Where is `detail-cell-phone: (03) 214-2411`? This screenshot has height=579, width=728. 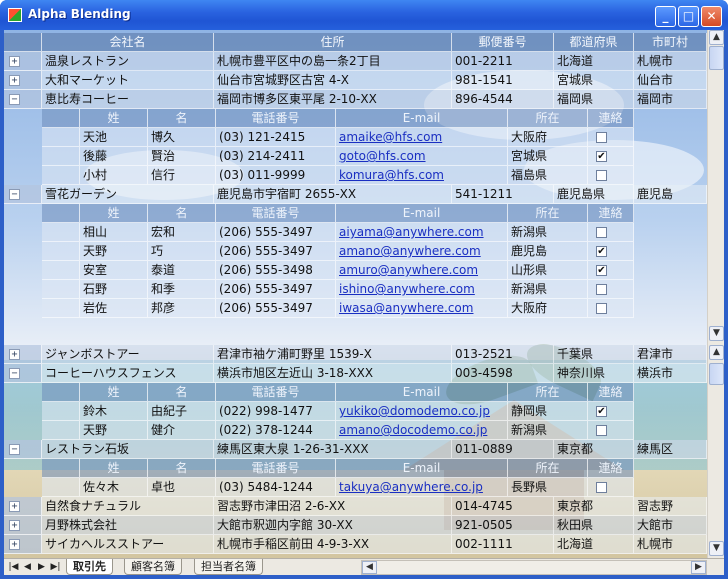 detail-cell-phone: (03) 214-2411 is located at coordinates (276, 156).